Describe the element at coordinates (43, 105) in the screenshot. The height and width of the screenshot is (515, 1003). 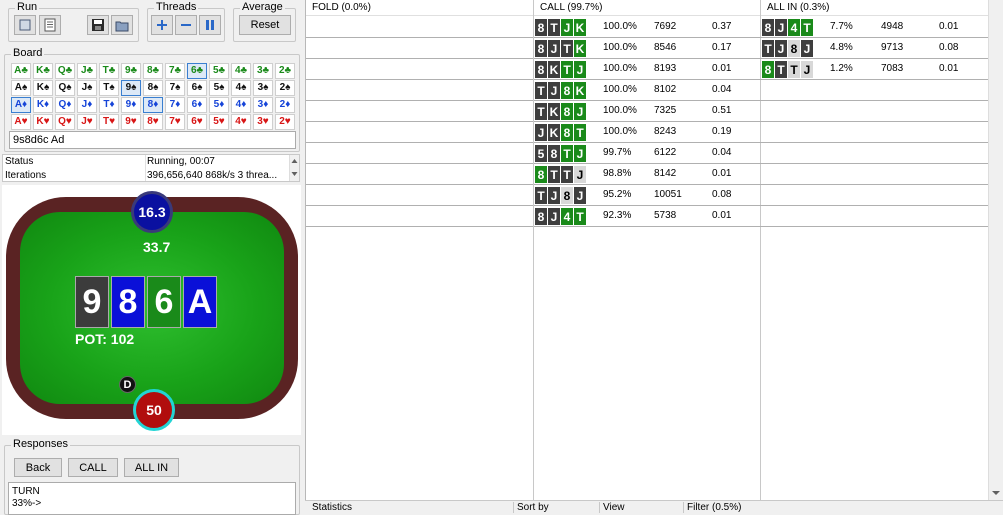
I see `card-toggle: K♦` at that location.